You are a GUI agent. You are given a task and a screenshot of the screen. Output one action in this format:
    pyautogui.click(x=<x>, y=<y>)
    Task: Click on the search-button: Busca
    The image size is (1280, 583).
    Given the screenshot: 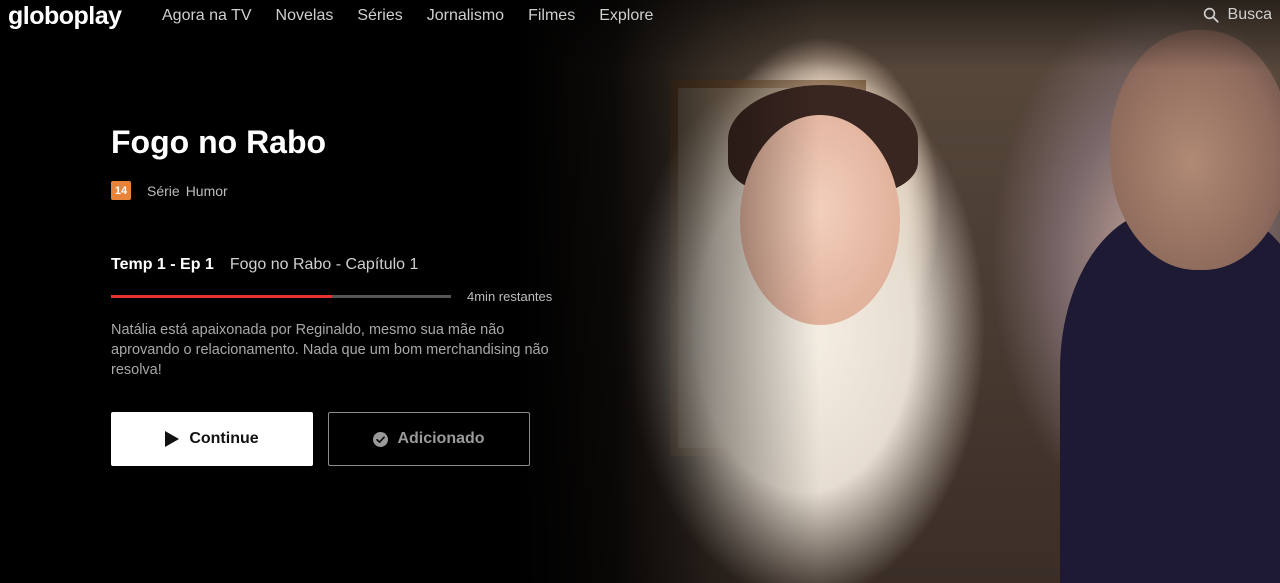 What is the action you would take?
    pyautogui.click(x=1237, y=15)
    